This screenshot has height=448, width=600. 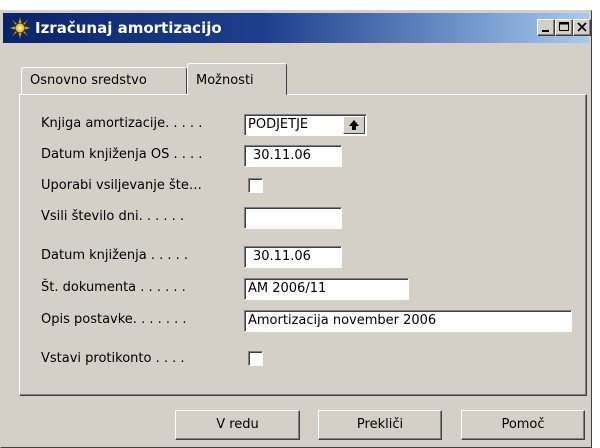 I want to click on insert-bal-account-checkbox, so click(x=255, y=358).